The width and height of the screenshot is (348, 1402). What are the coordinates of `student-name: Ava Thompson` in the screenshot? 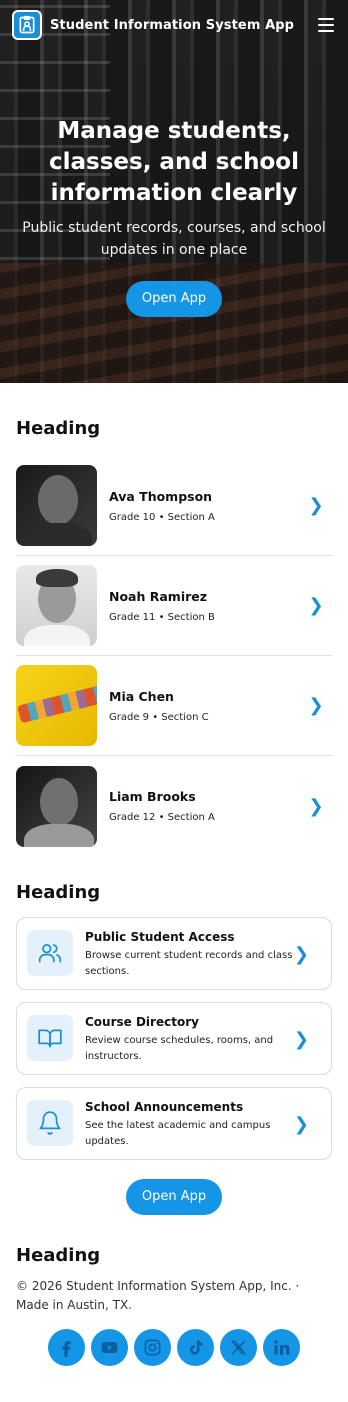 It's located at (161, 496).